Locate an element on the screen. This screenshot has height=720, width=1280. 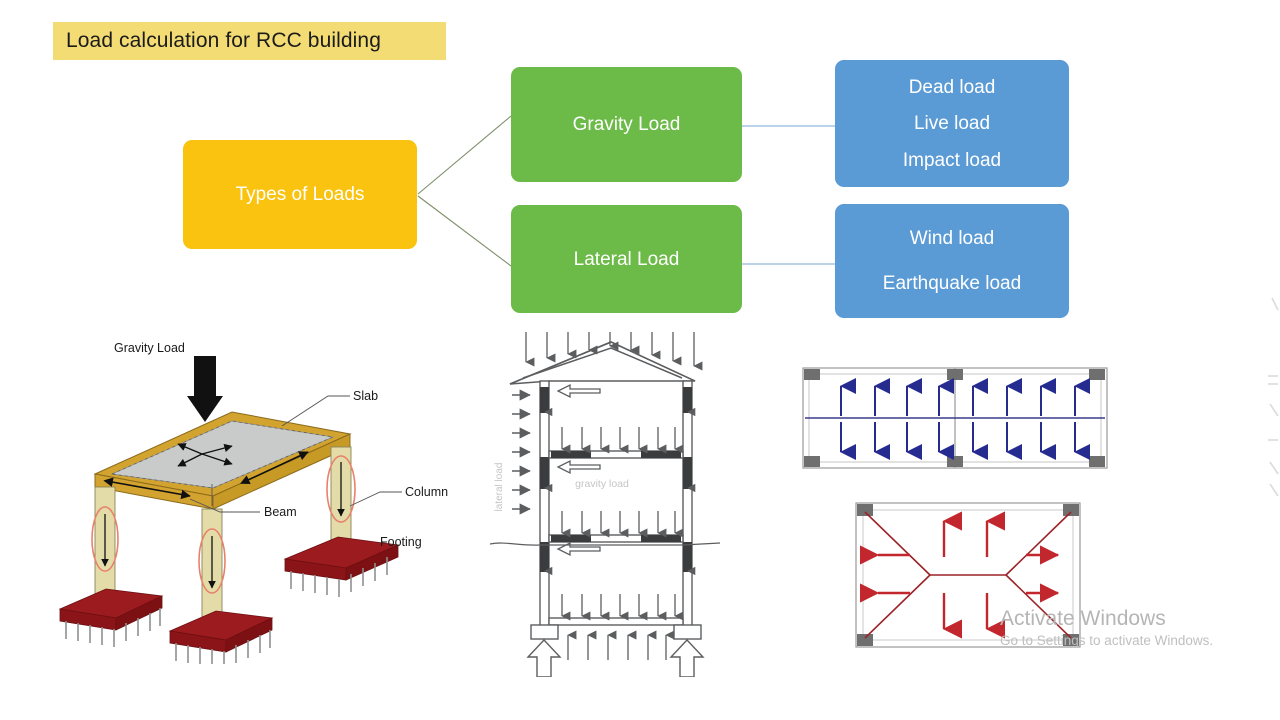
foundation-reaction-arrows is located at coordinates (615, 657).